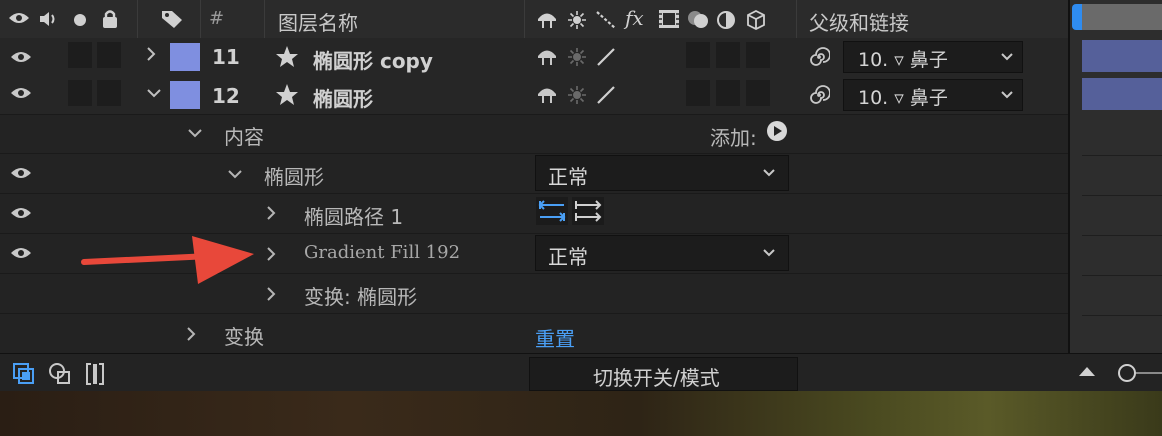 This screenshot has height=436, width=1162. I want to click on layer-switches-icon, so click(24, 374).